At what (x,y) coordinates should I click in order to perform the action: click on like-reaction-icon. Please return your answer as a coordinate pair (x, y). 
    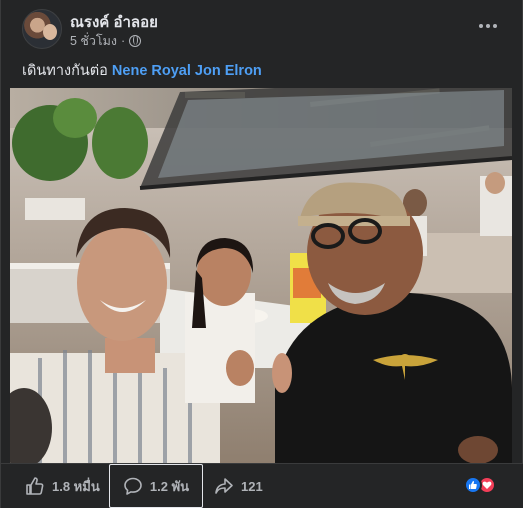
    Looking at the image, I should click on (473, 485).